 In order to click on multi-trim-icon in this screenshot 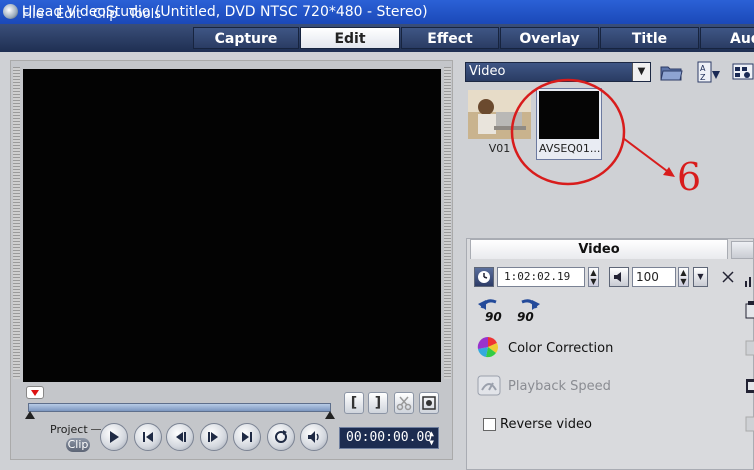, I will do `click(749, 426)`.